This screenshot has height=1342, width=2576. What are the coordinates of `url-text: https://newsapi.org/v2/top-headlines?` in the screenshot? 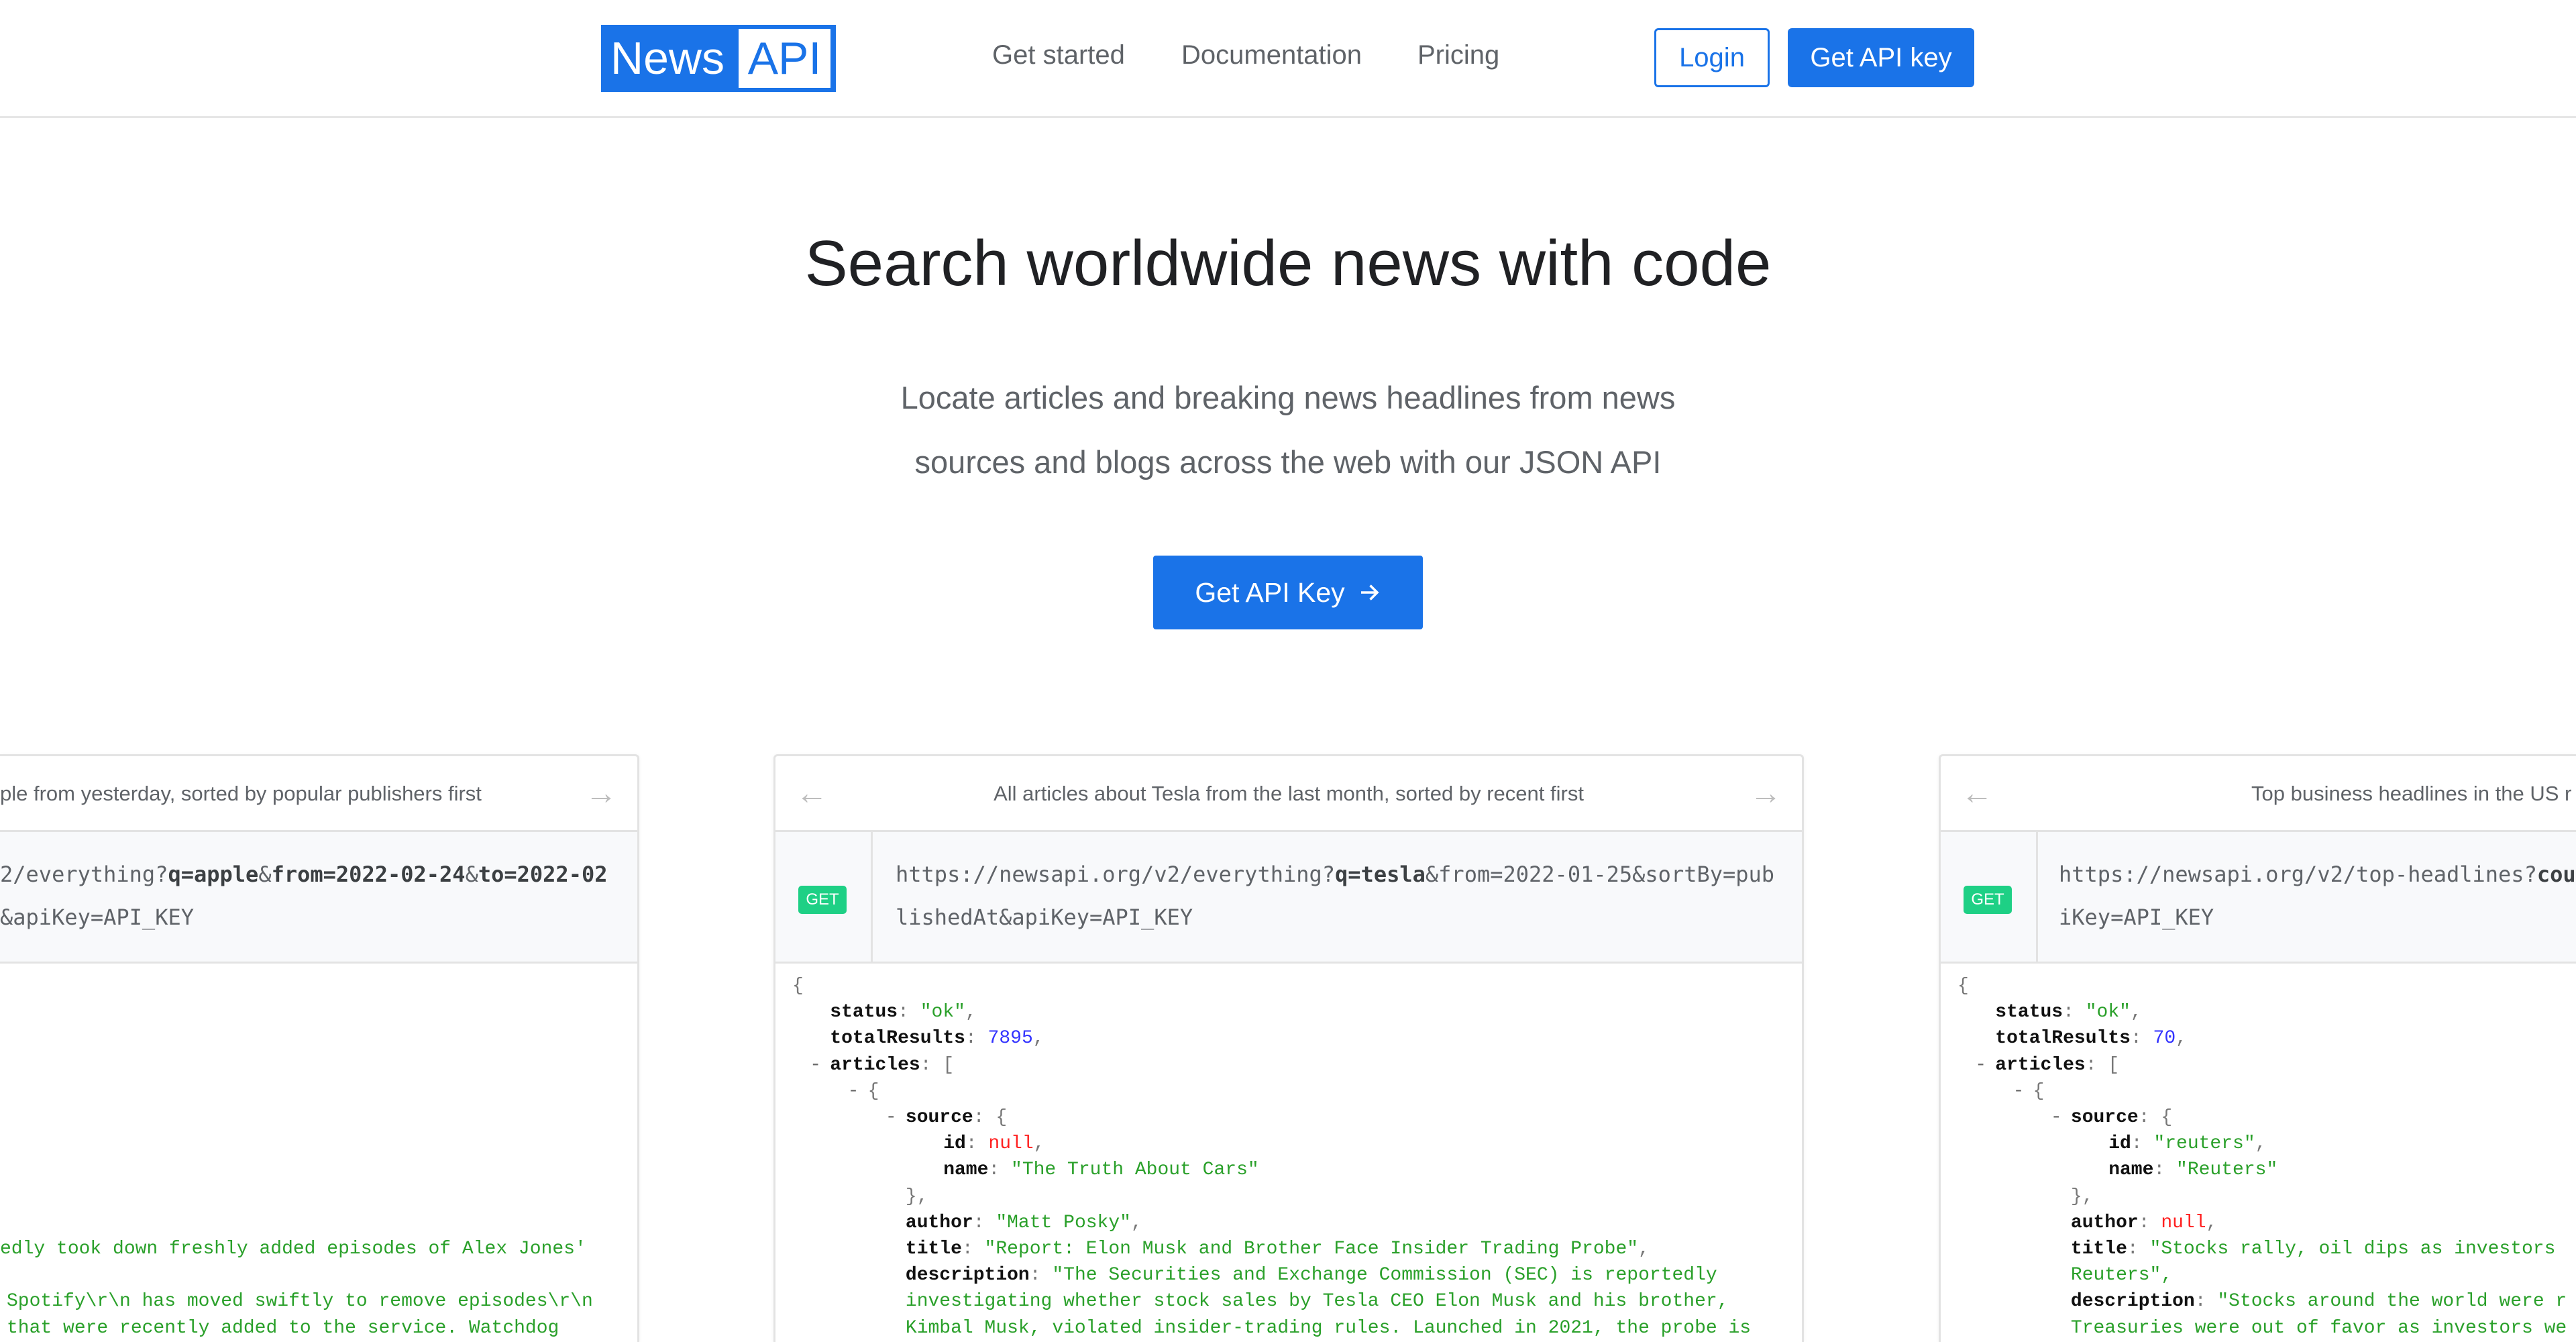 It's located at (2298, 875).